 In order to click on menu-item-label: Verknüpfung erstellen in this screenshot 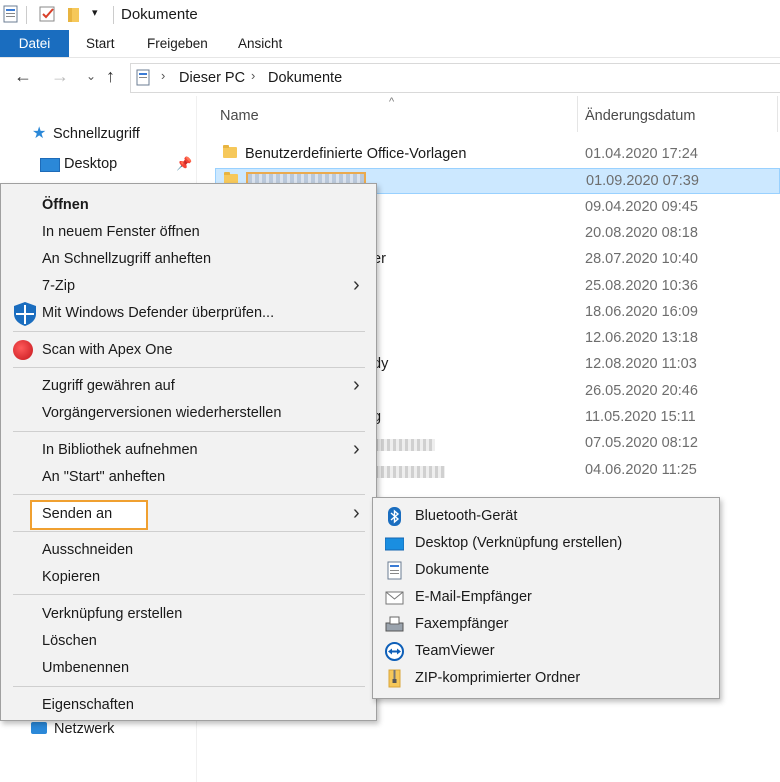, I will do `click(112, 614)`.